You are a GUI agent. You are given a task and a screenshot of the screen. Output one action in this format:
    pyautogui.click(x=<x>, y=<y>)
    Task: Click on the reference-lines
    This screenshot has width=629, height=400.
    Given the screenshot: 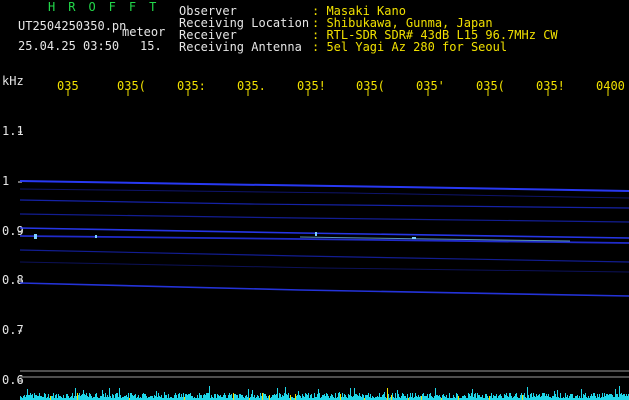 What is the action you would take?
    pyautogui.click(x=324, y=374)
    